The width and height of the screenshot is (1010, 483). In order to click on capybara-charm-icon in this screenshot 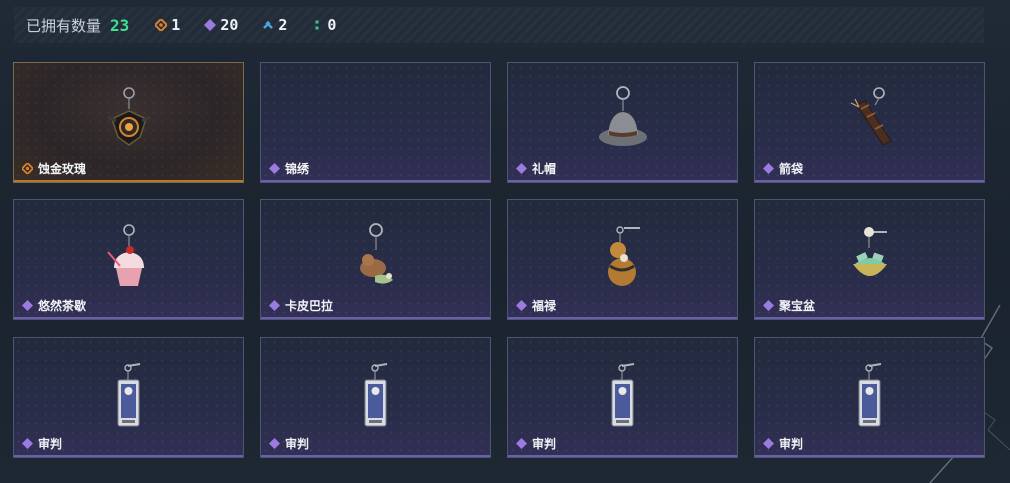, I will do `click(376, 253)`.